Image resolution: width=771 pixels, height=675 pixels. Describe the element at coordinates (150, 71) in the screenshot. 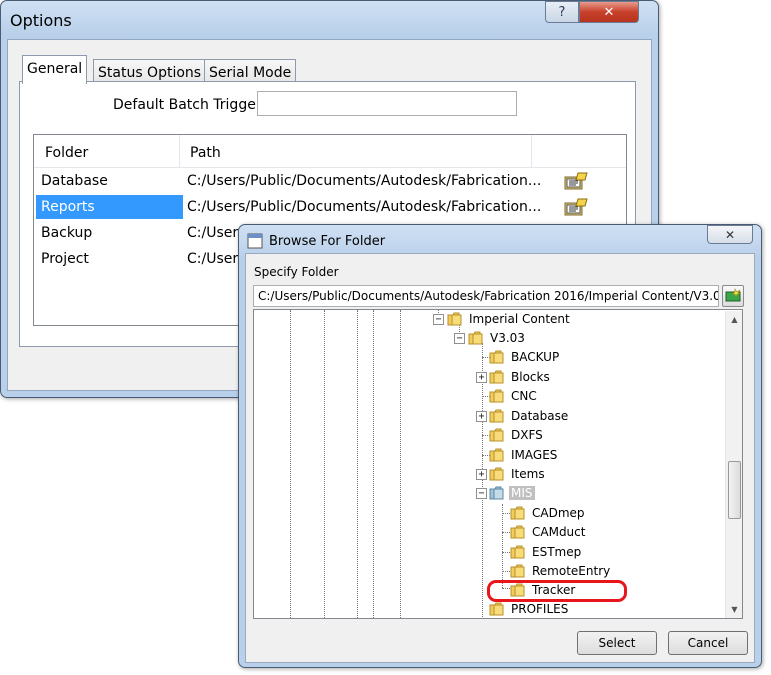

I see `tab-status-options: Status Options` at that location.